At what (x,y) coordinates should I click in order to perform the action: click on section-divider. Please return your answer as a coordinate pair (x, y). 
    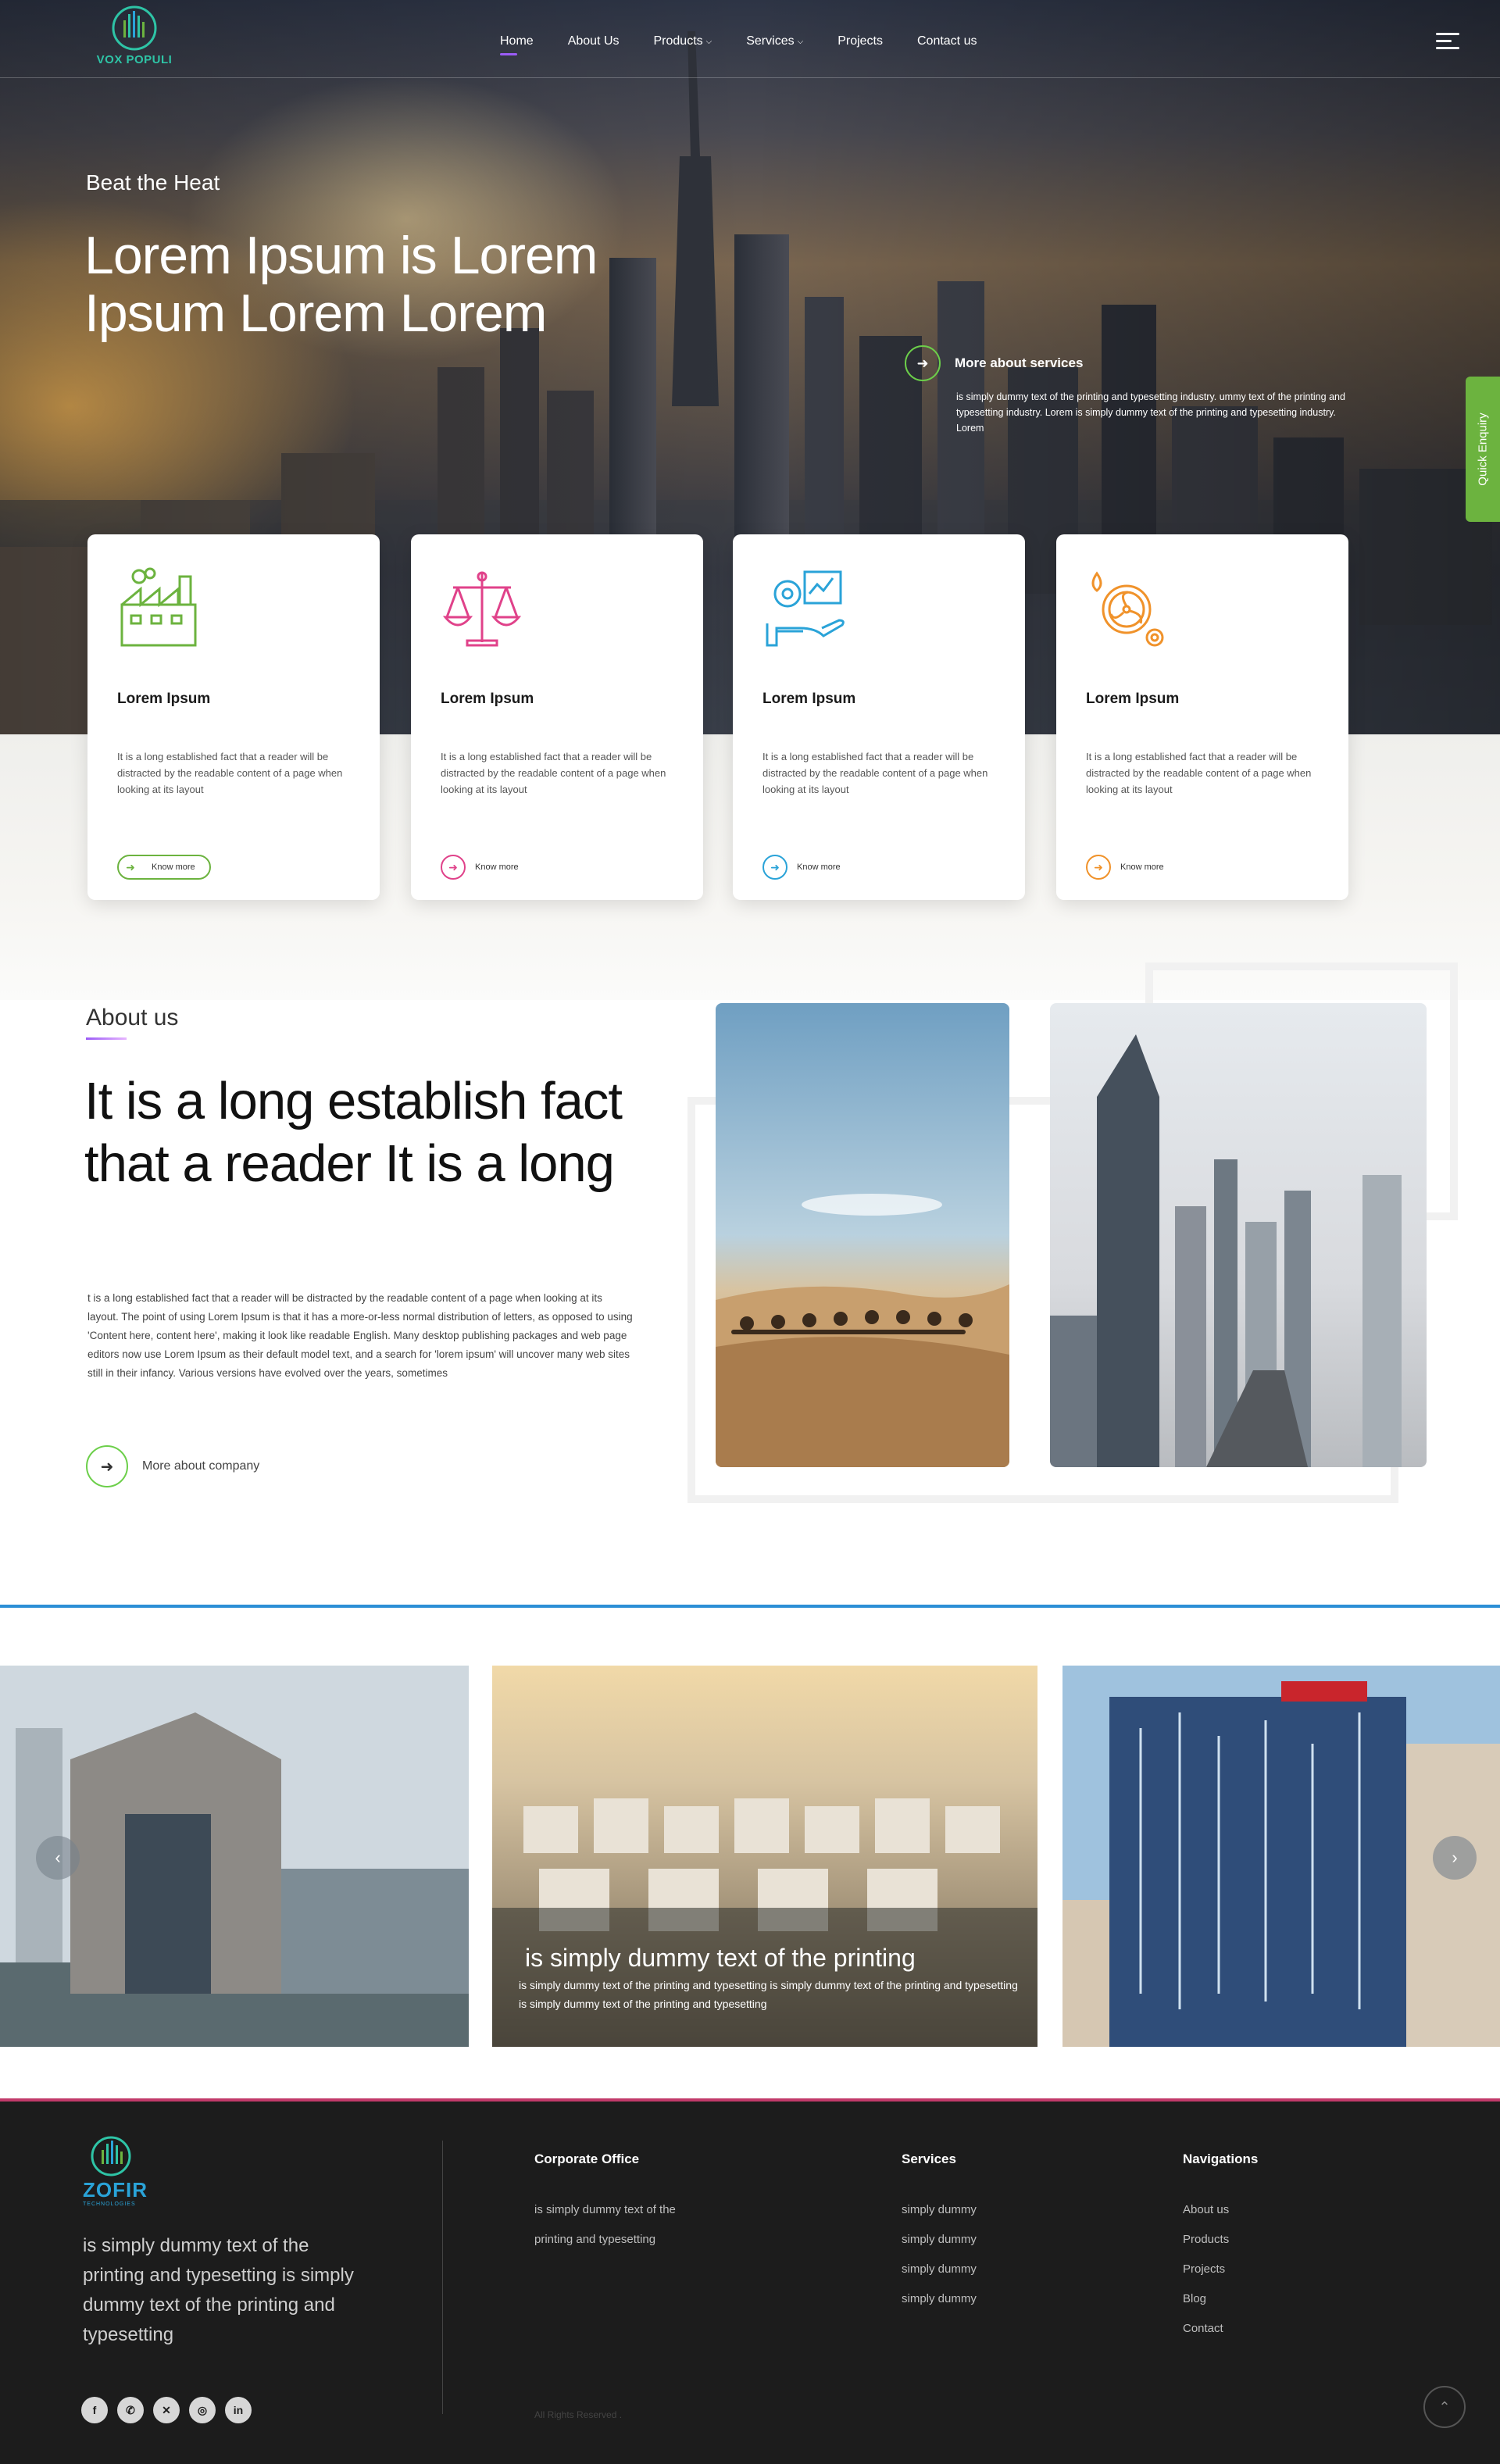
    Looking at the image, I should click on (750, 1606).